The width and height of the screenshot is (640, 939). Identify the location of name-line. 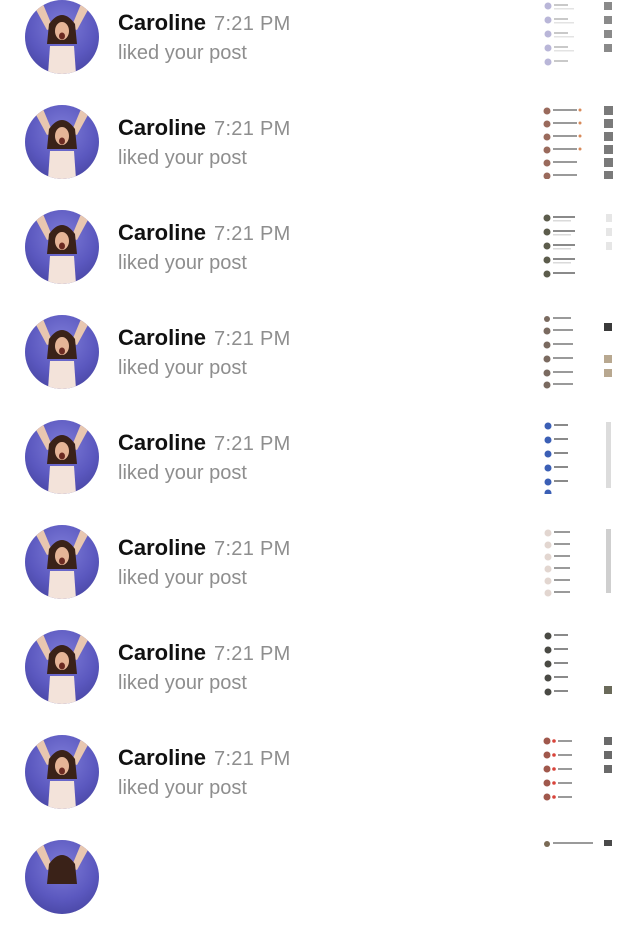
(122, 863).